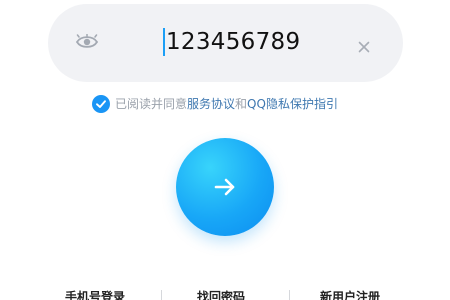 This screenshot has width=450, height=300. Describe the element at coordinates (211, 104) in the screenshot. I see `service-agreement-link: 服务协议` at that location.